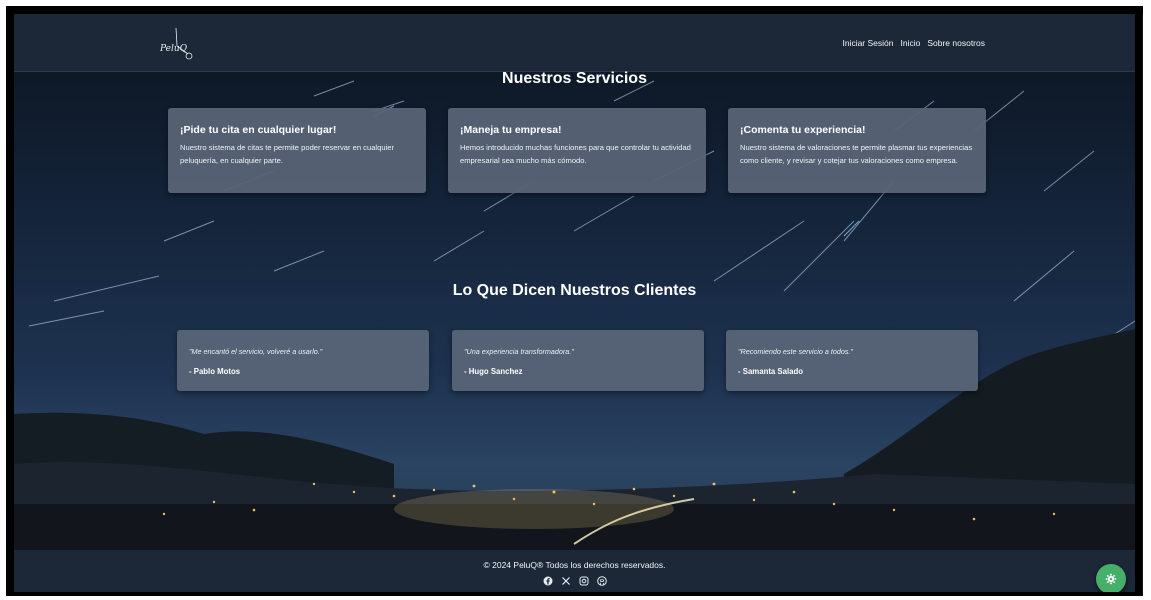  Describe the element at coordinates (1143, 592) in the screenshot. I see `scroll-down-arrow-icon: ▼` at that location.